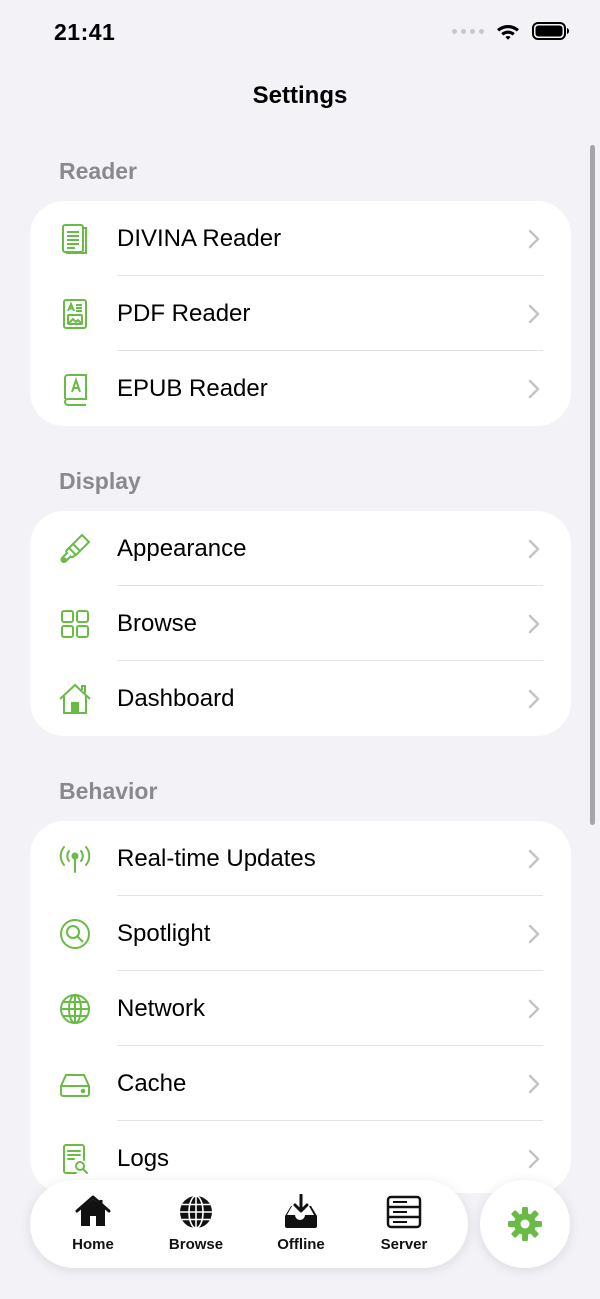  What do you see at coordinates (468, 31) in the screenshot?
I see `signal-dots-icon` at bounding box center [468, 31].